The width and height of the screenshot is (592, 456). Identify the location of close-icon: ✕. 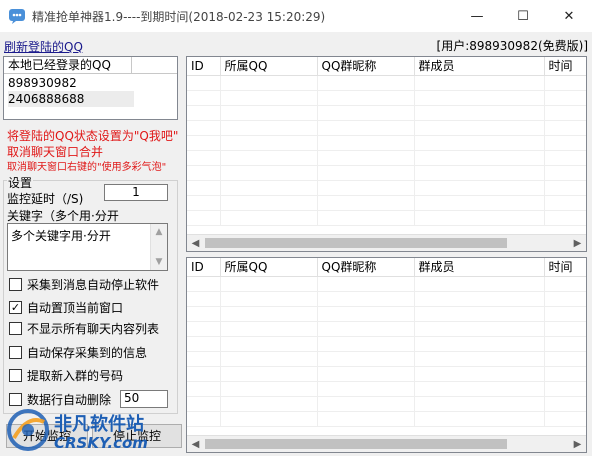
(569, 16).